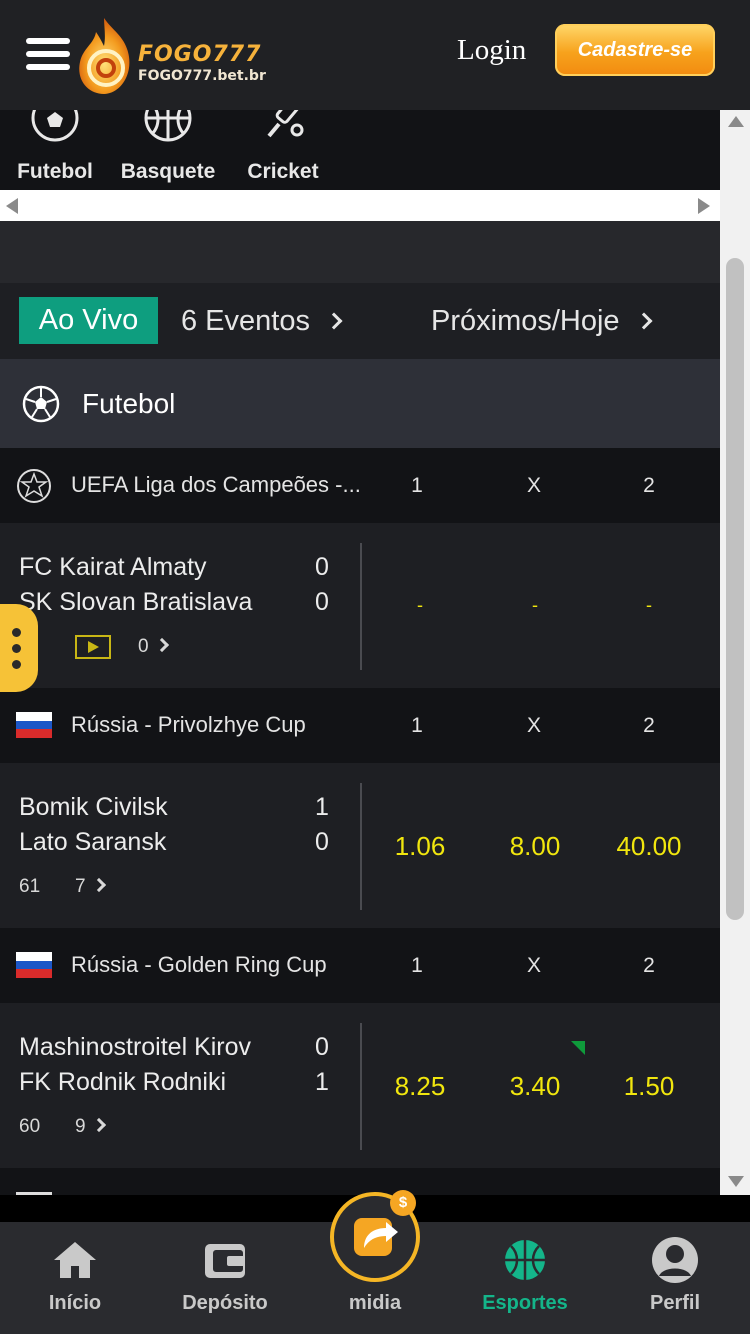 The width and height of the screenshot is (750, 1334). Describe the element at coordinates (360, 485) in the screenshot. I see `league-header: UEFA Liga dos Campeões -... 1 X 2` at that location.